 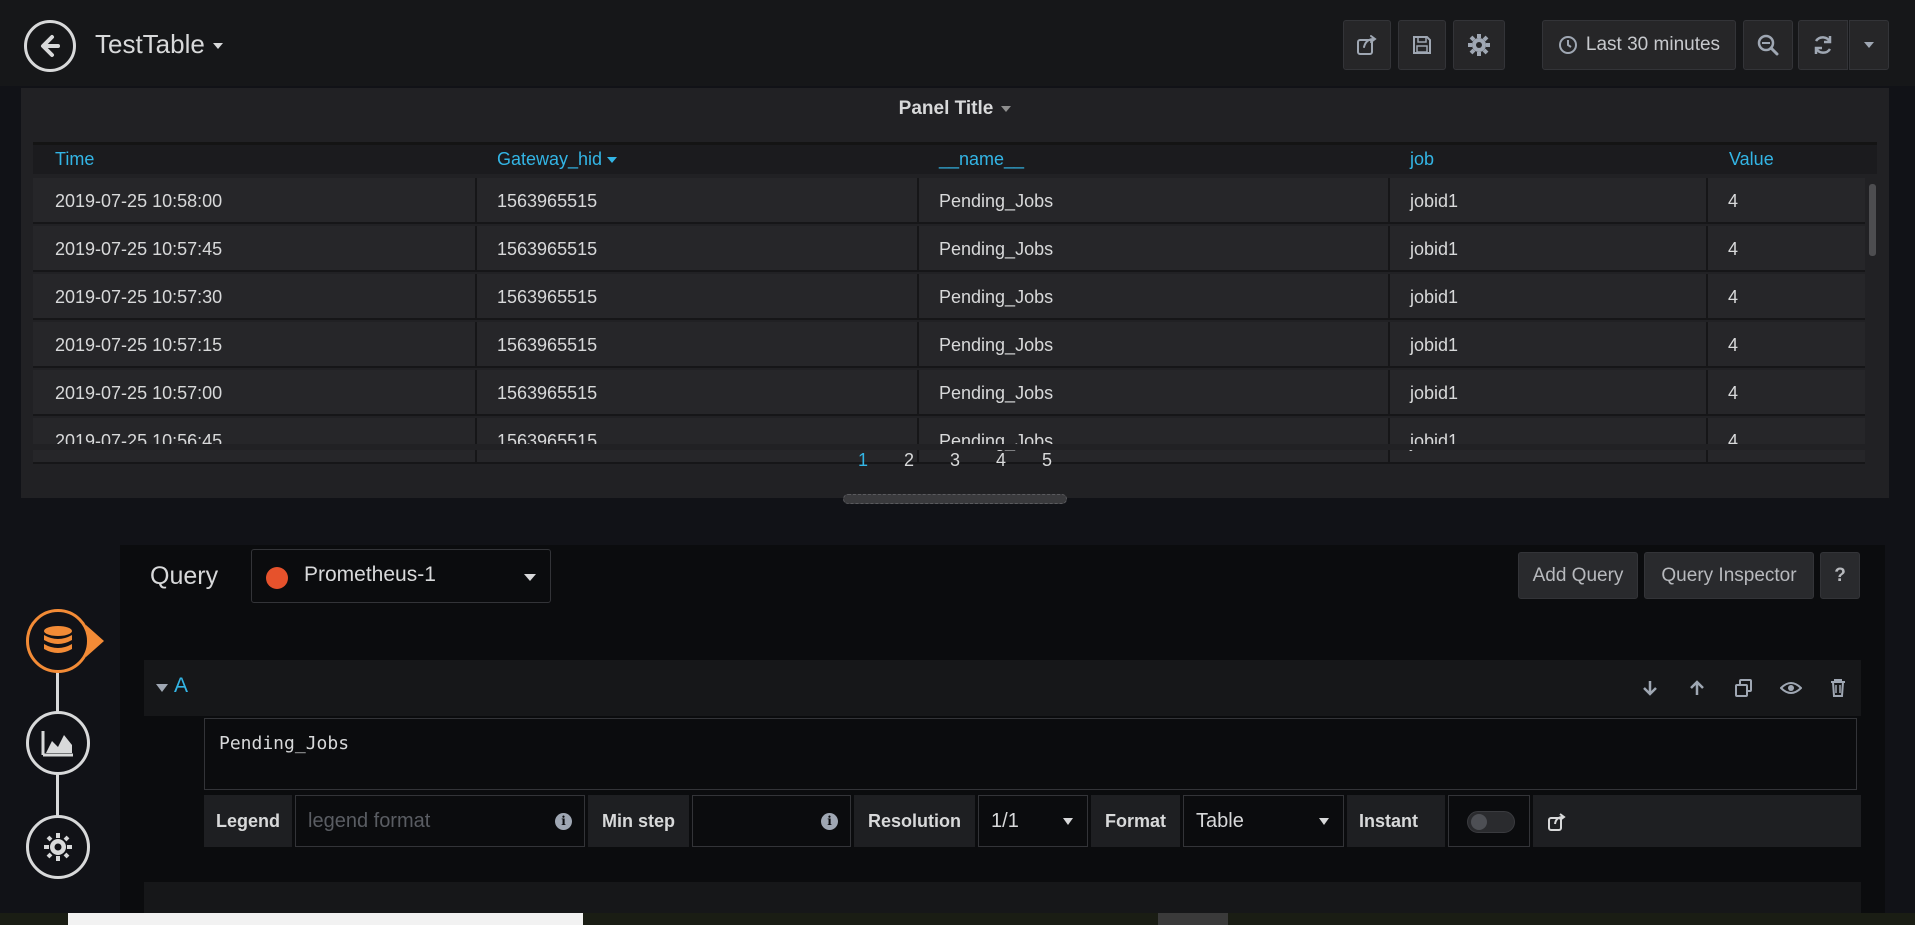 I want to click on resolution-select: 1/1, so click(x=1033, y=821).